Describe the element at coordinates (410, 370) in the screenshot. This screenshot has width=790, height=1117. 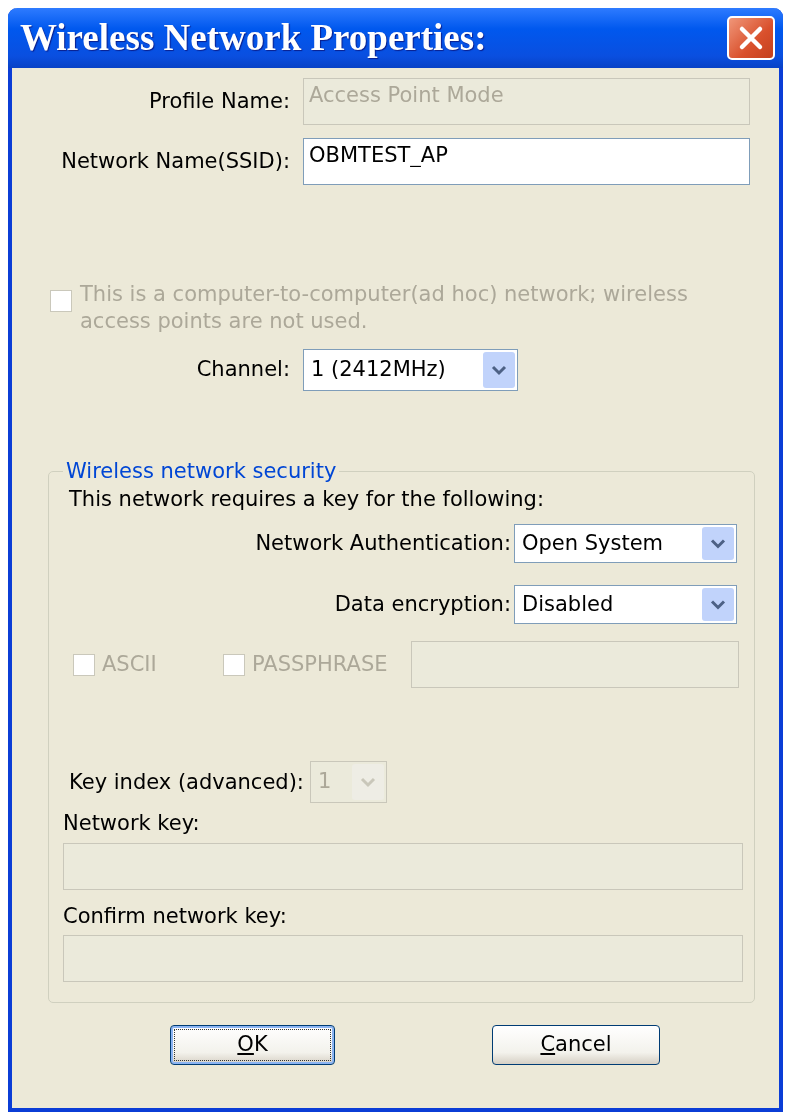
I see `dropdown: 1 (2412MHz)` at that location.